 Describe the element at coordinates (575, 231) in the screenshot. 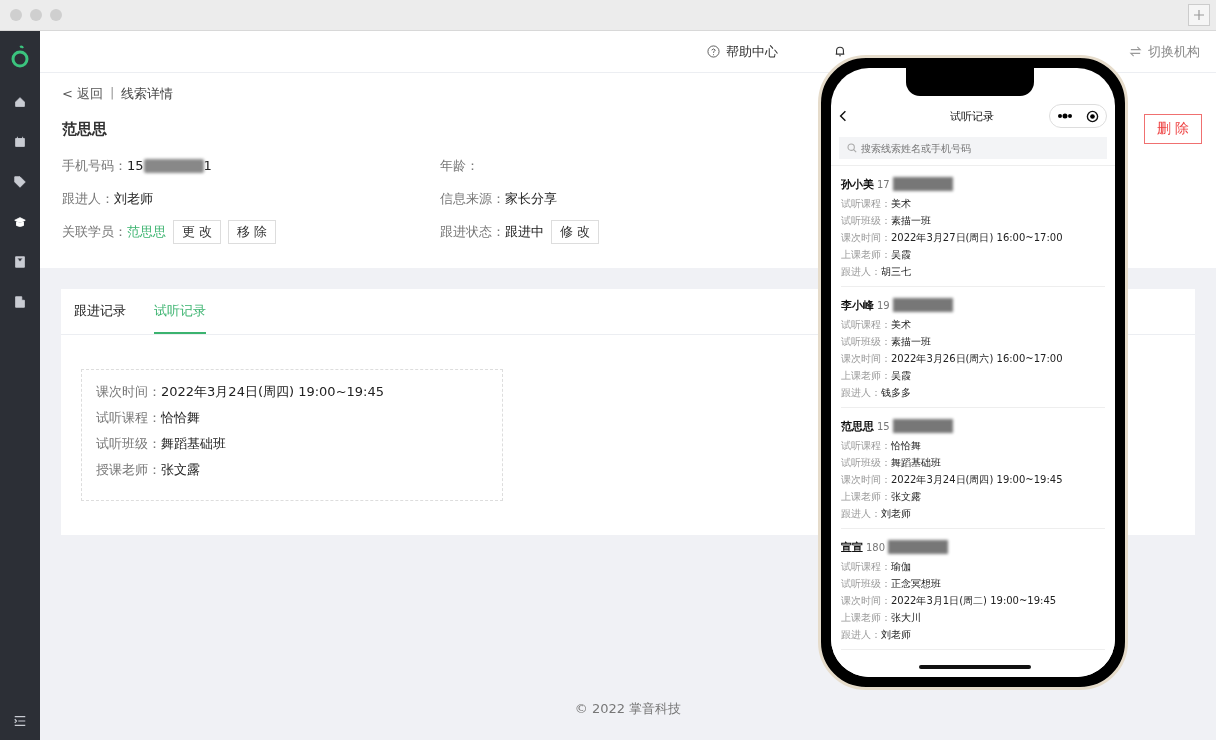

I see `small-button: 修 改` at that location.